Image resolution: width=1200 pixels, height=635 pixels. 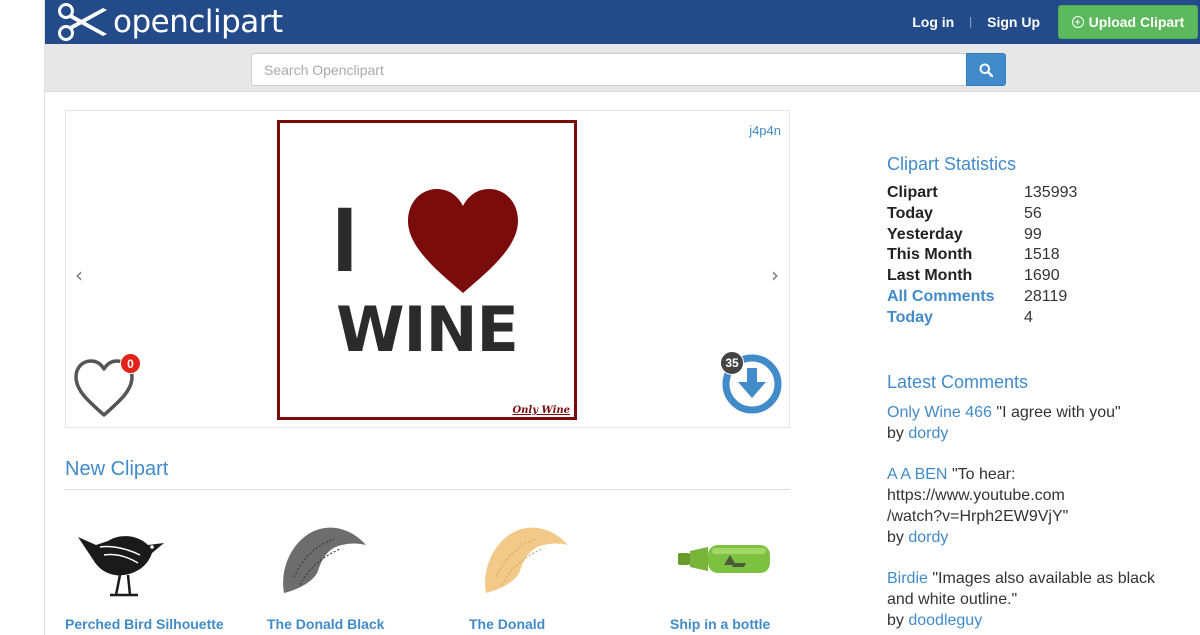 What do you see at coordinates (952, 164) in the screenshot?
I see `stats-heading: Clipart Statistics` at bounding box center [952, 164].